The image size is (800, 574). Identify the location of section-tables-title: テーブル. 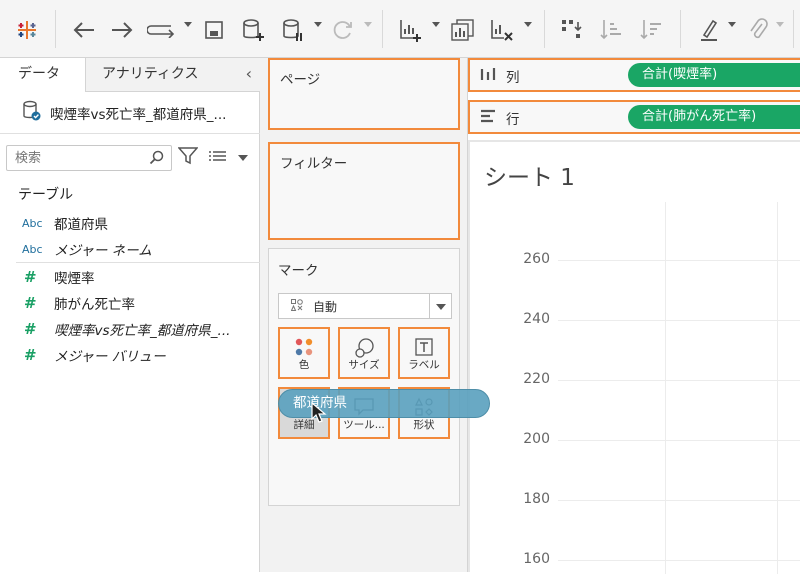
(46, 195).